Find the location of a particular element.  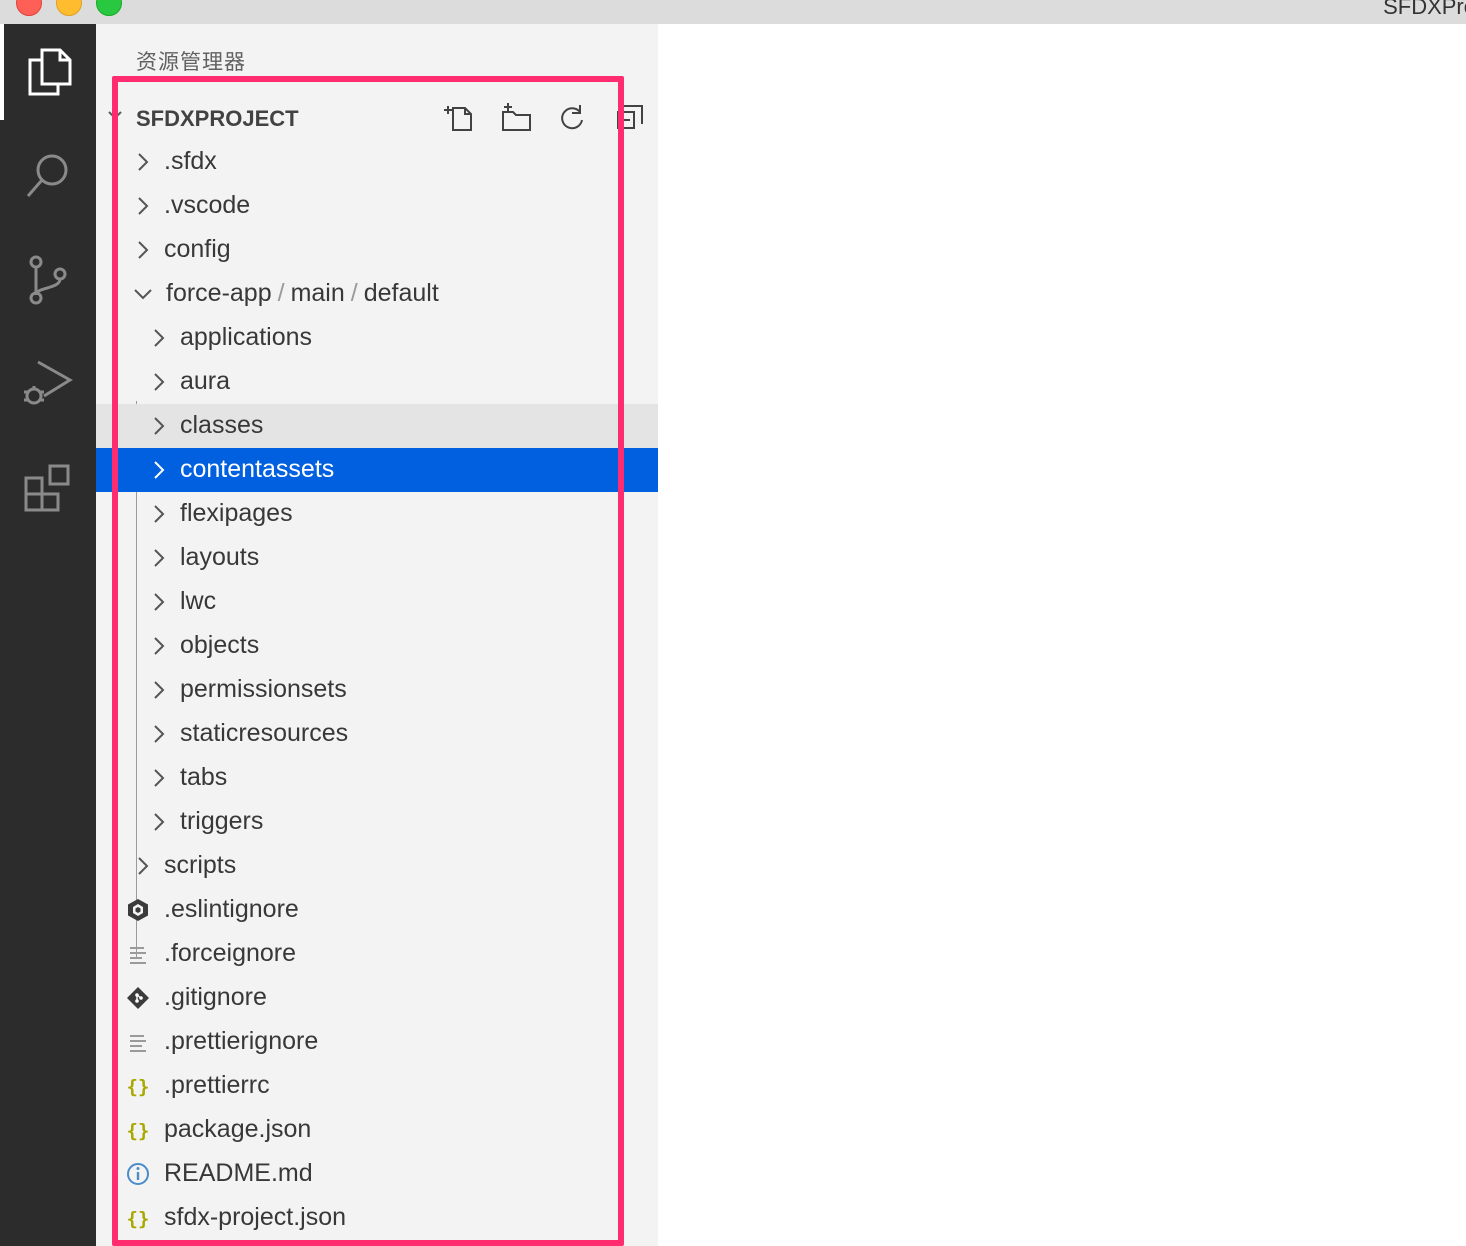

collapse-all-button is located at coordinates (630, 118).